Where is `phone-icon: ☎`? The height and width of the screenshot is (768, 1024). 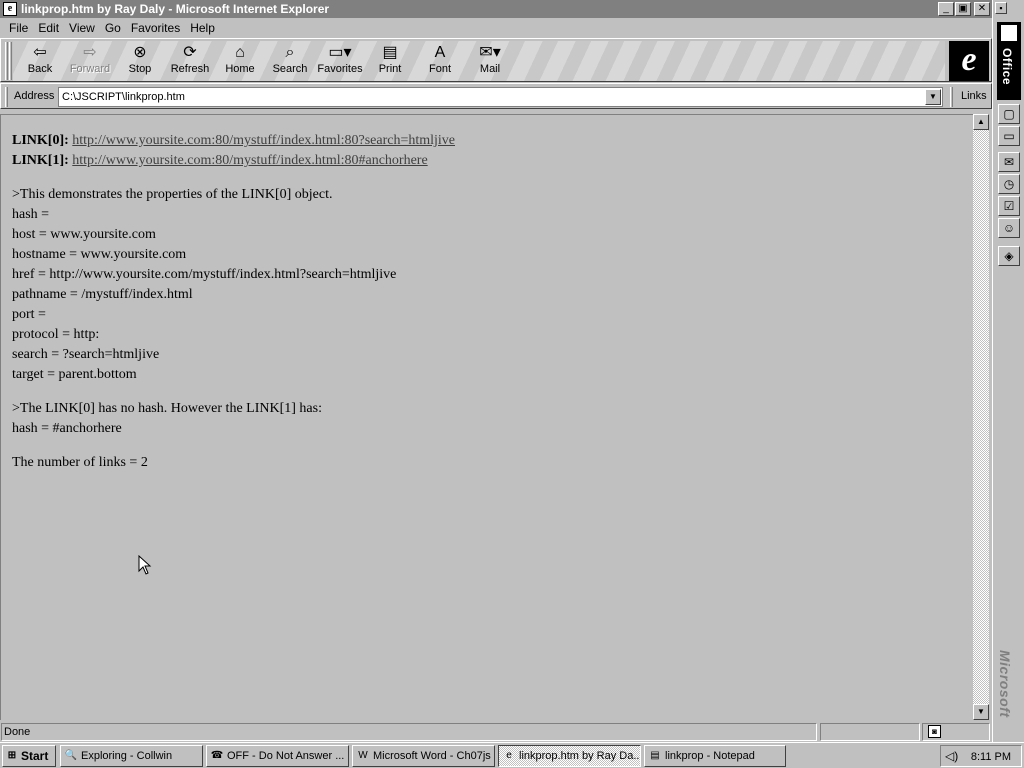 phone-icon: ☎ is located at coordinates (217, 755).